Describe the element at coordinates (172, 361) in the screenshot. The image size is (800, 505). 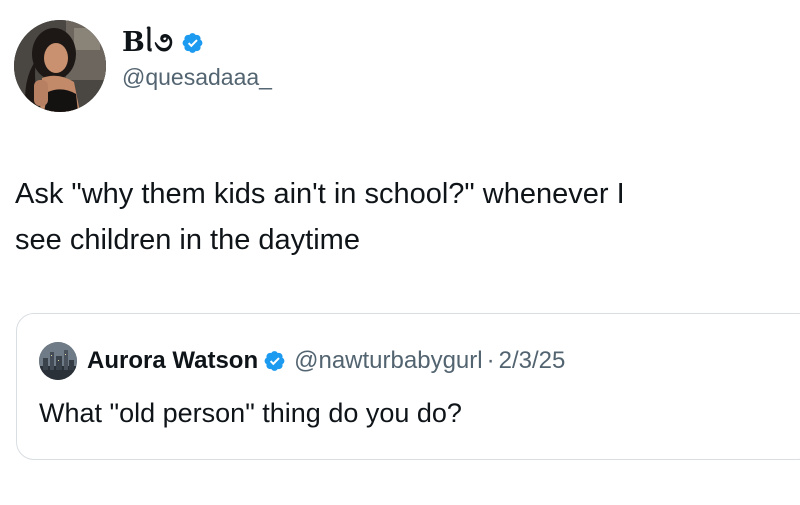
I see `quoted-author-name: Aurora Watson` at that location.